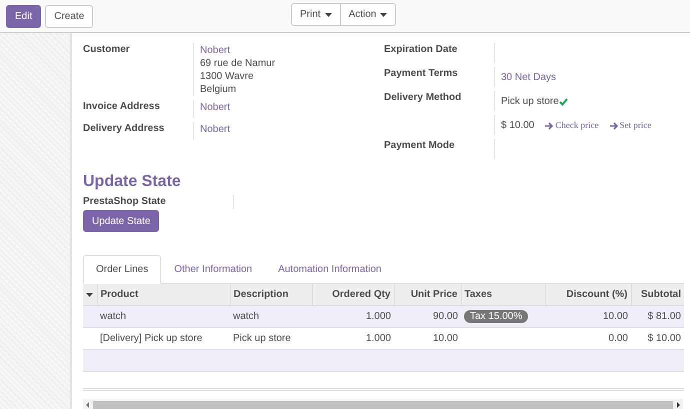 This screenshot has height=409, width=690. What do you see at coordinates (528, 77) in the screenshot?
I see `field-link: 30 Net Days` at bounding box center [528, 77].